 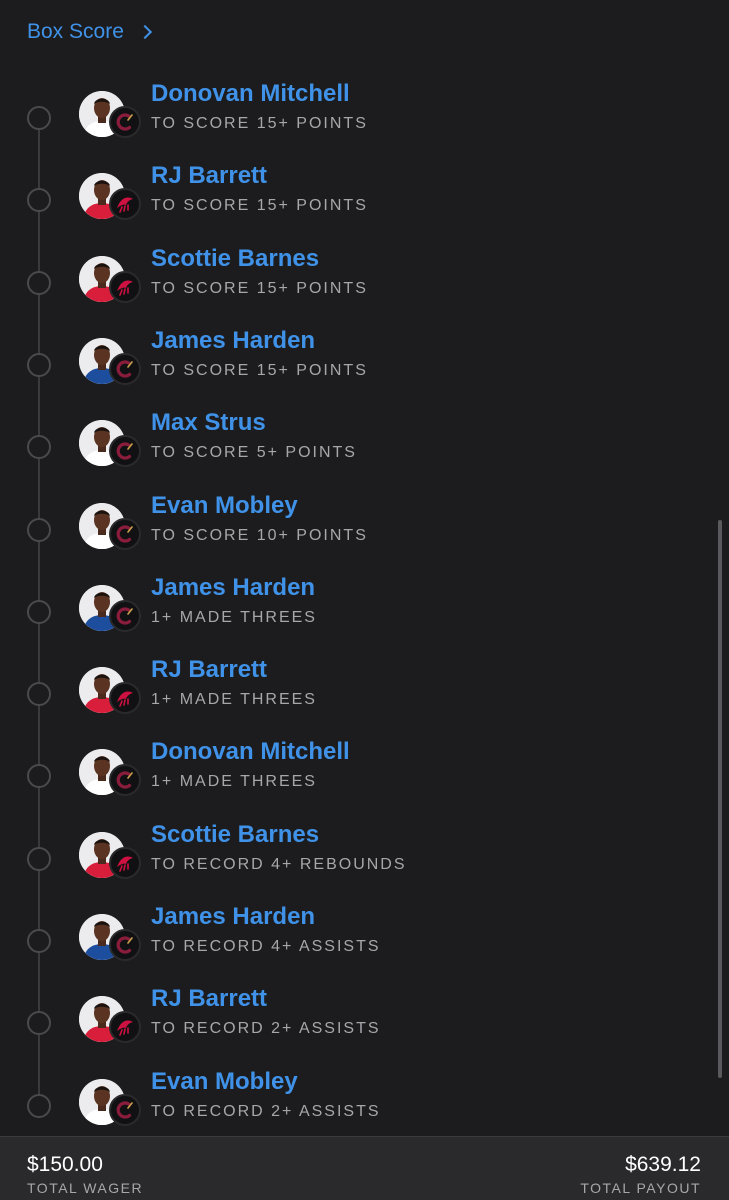 I want to click on player-name: Max Strus, so click(x=208, y=423).